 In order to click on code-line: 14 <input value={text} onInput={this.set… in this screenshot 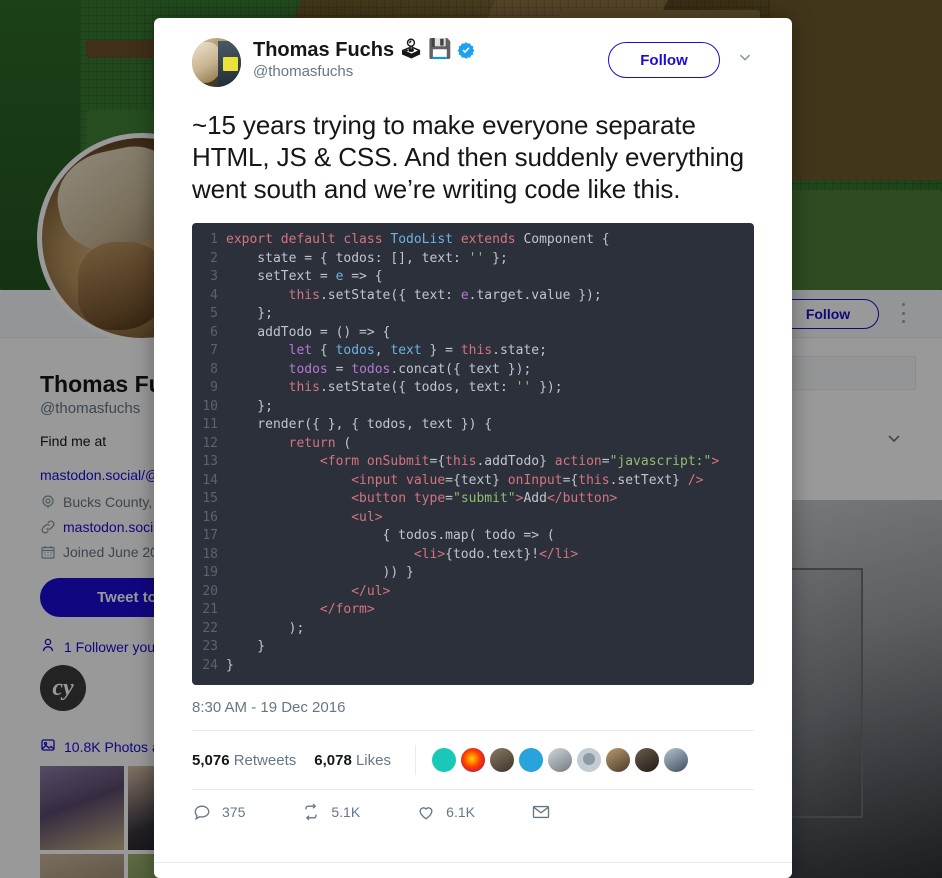, I will do `click(473, 481)`.